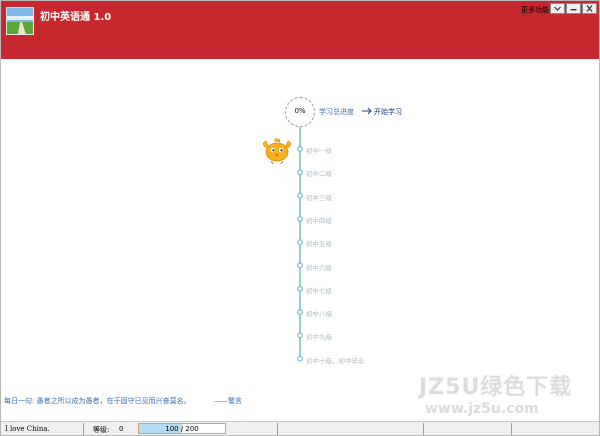 The image size is (600, 436). Describe the element at coordinates (388, 112) in the screenshot. I see `start-learning-button: 开始学习` at that location.